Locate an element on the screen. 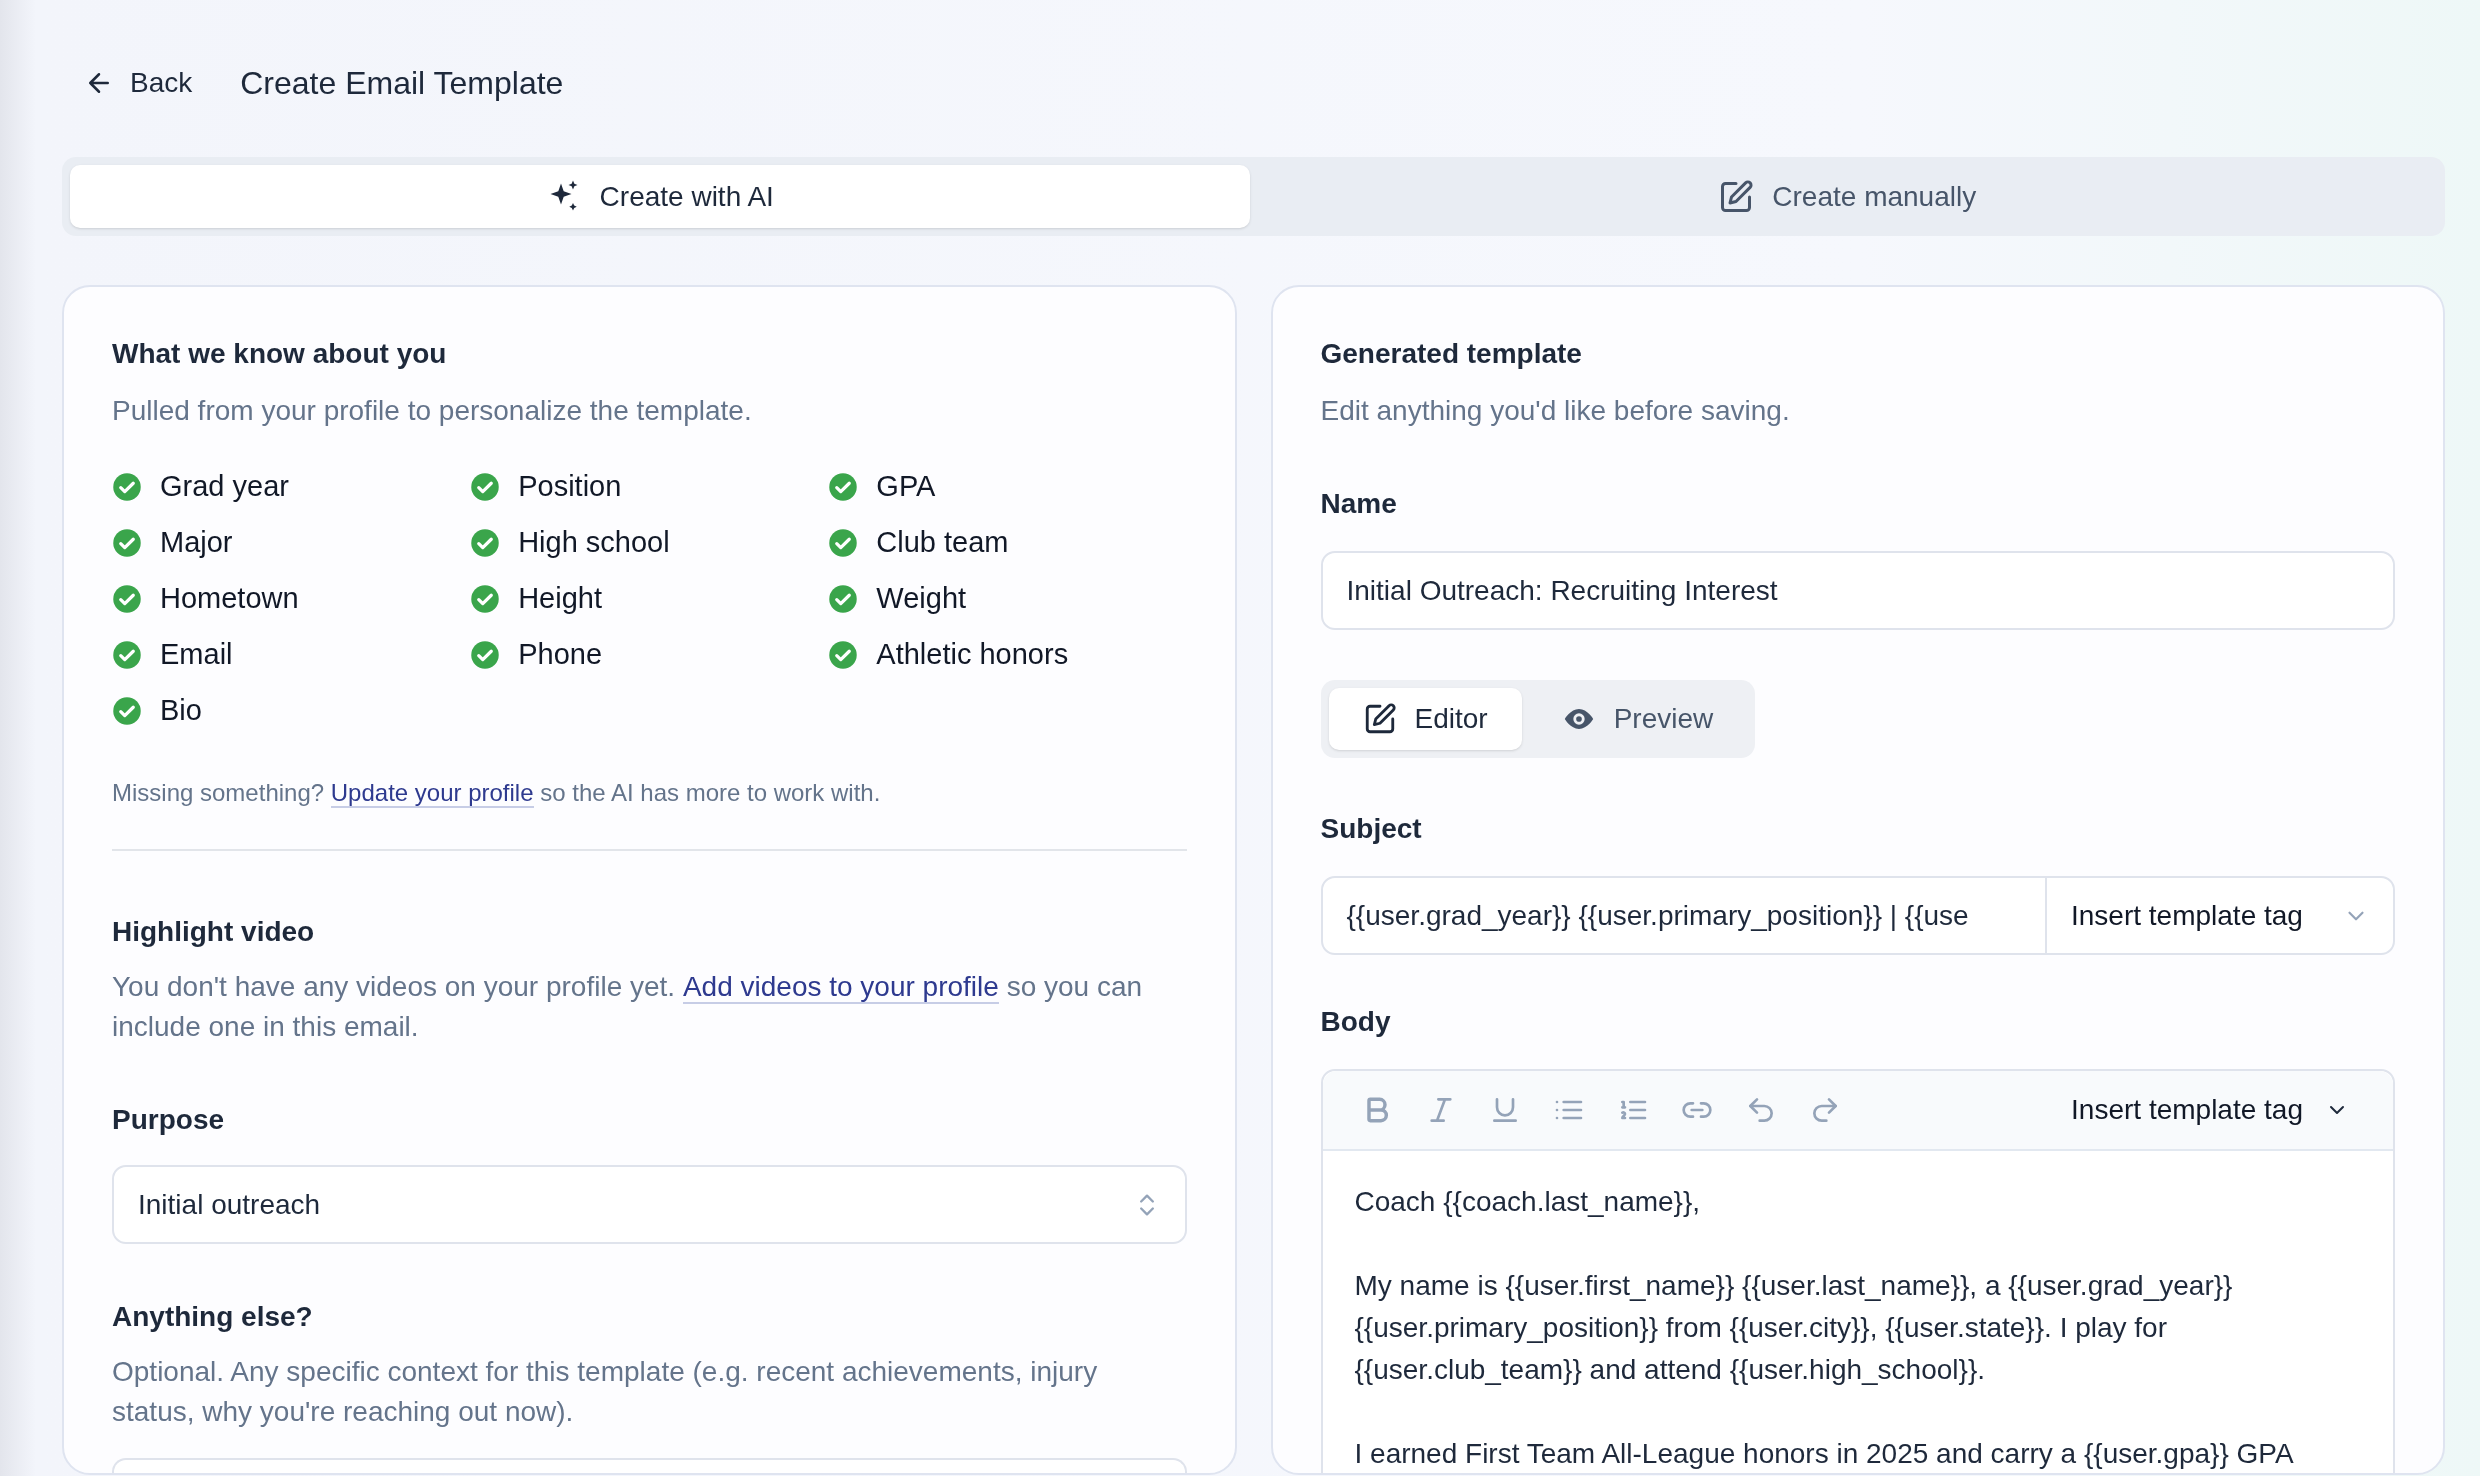 The width and height of the screenshot is (2480, 1476). profile-field-label: Position is located at coordinates (570, 487).